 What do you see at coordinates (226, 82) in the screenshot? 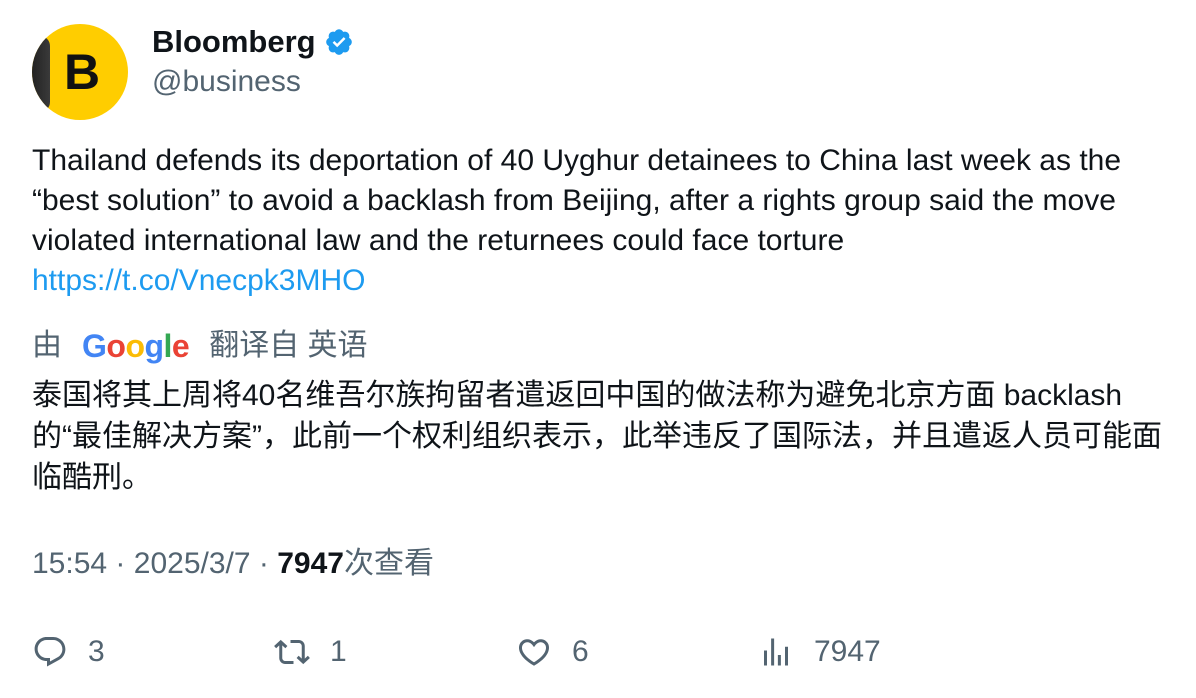
I see `author-handle: @business` at bounding box center [226, 82].